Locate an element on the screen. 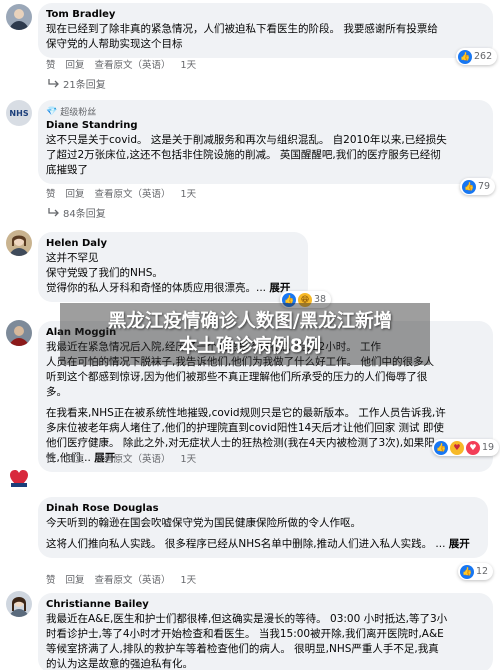 The height and width of the screenshot is (670, 500). reaction-summary: 👍 262 is located at coordinates (477, 56).